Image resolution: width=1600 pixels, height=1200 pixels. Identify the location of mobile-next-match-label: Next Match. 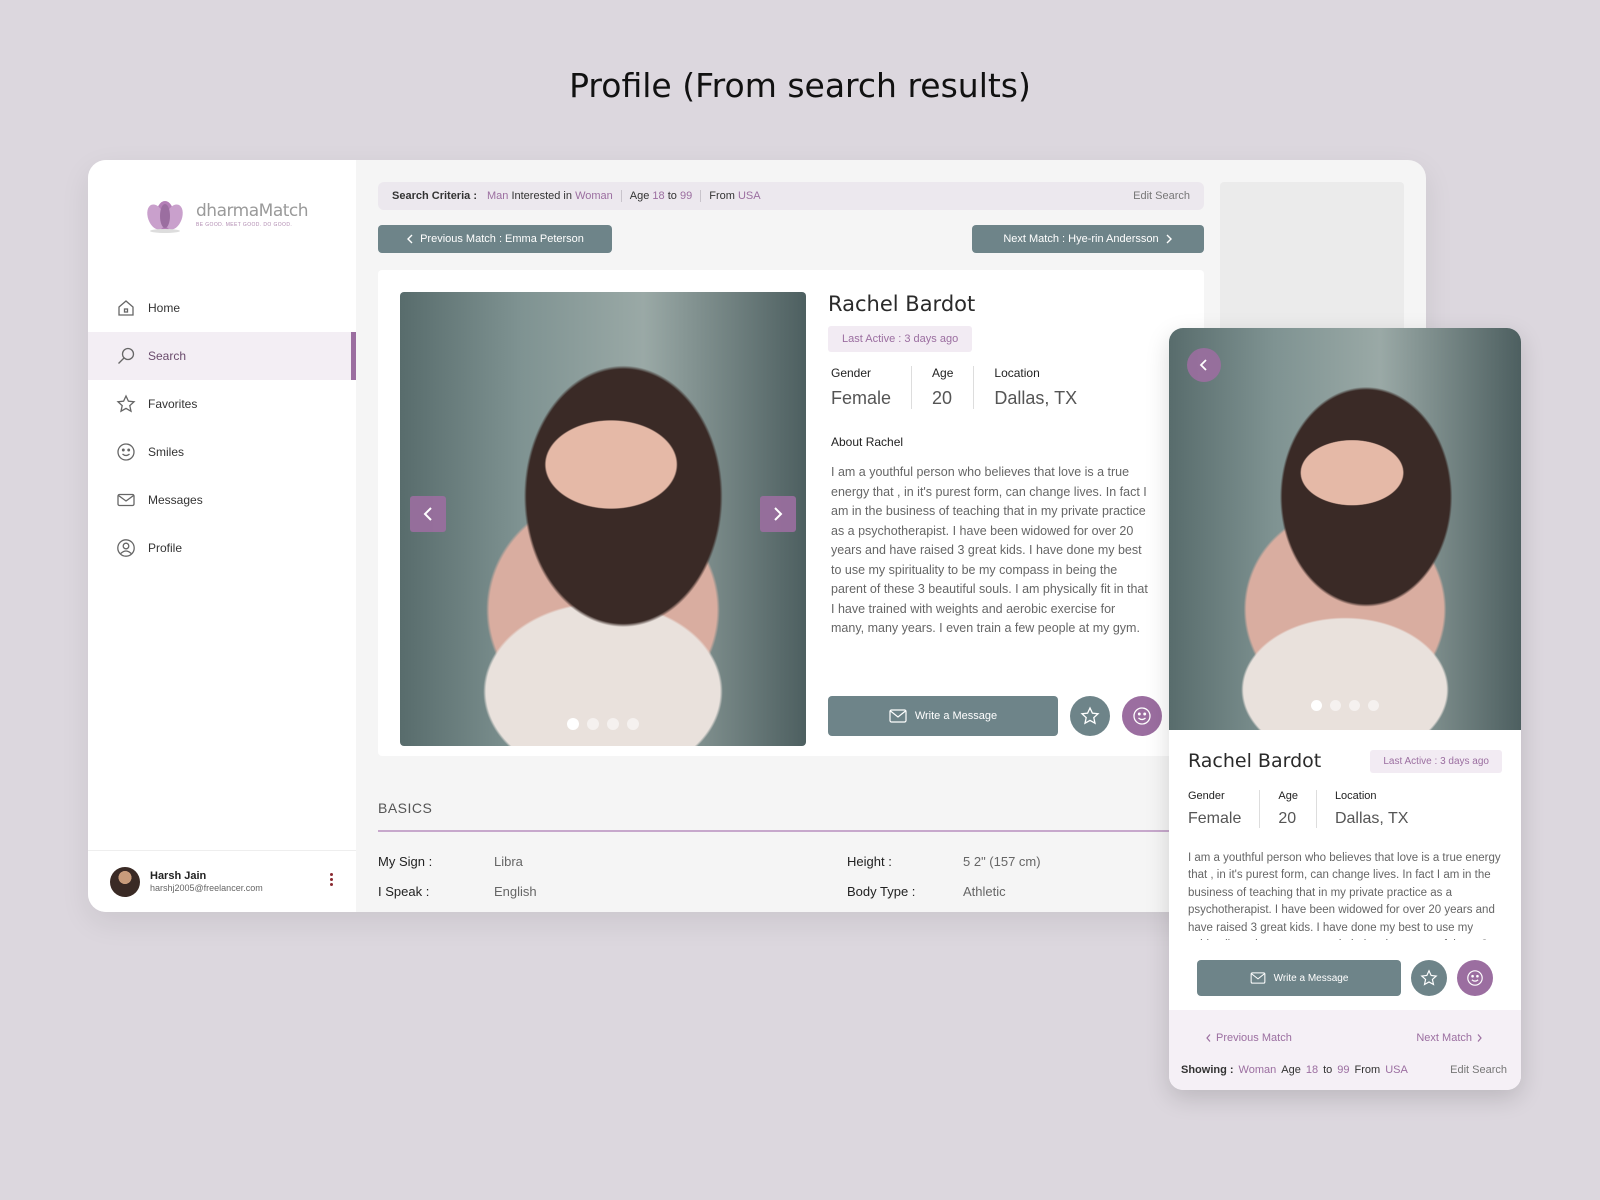
(1444, 1038).